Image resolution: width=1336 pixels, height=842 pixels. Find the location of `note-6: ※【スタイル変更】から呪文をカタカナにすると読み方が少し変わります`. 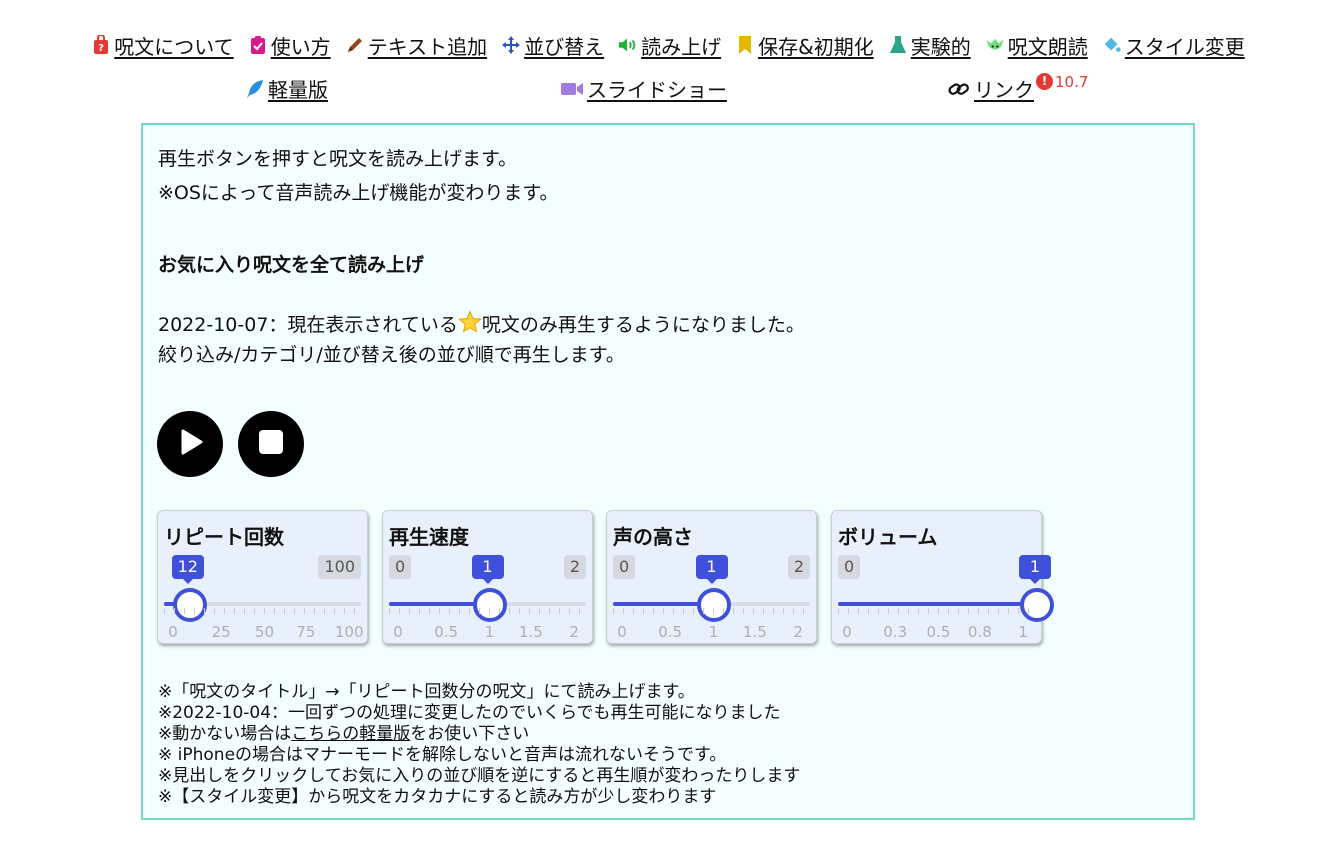

note-6: ※【スタイル変更】から呪文をカタカナにすると読み方が少し変わります is located at coordinates (437, 797).